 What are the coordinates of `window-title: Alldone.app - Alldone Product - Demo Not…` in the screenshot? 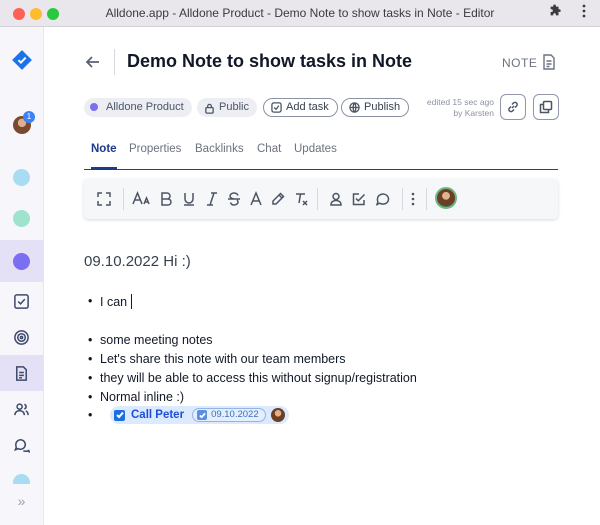 It's located at (300, 13).